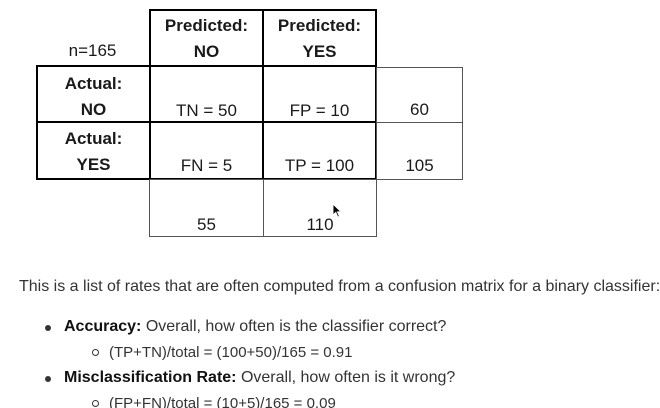  Describe the element at coordinates (103, 326) in the screenshot. I see `accuracy-term: Accuracy:` at that location.